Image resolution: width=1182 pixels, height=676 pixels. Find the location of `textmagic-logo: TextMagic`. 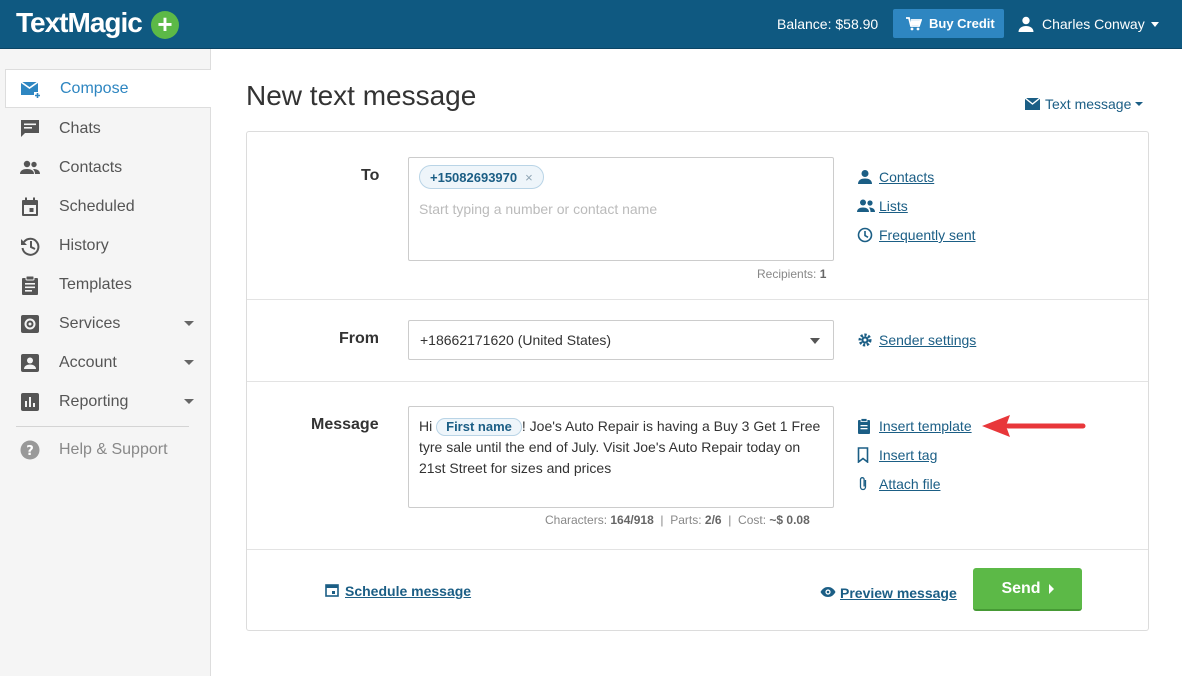

textmagic-logo: TextMagic is located at coordinates (79, 23).